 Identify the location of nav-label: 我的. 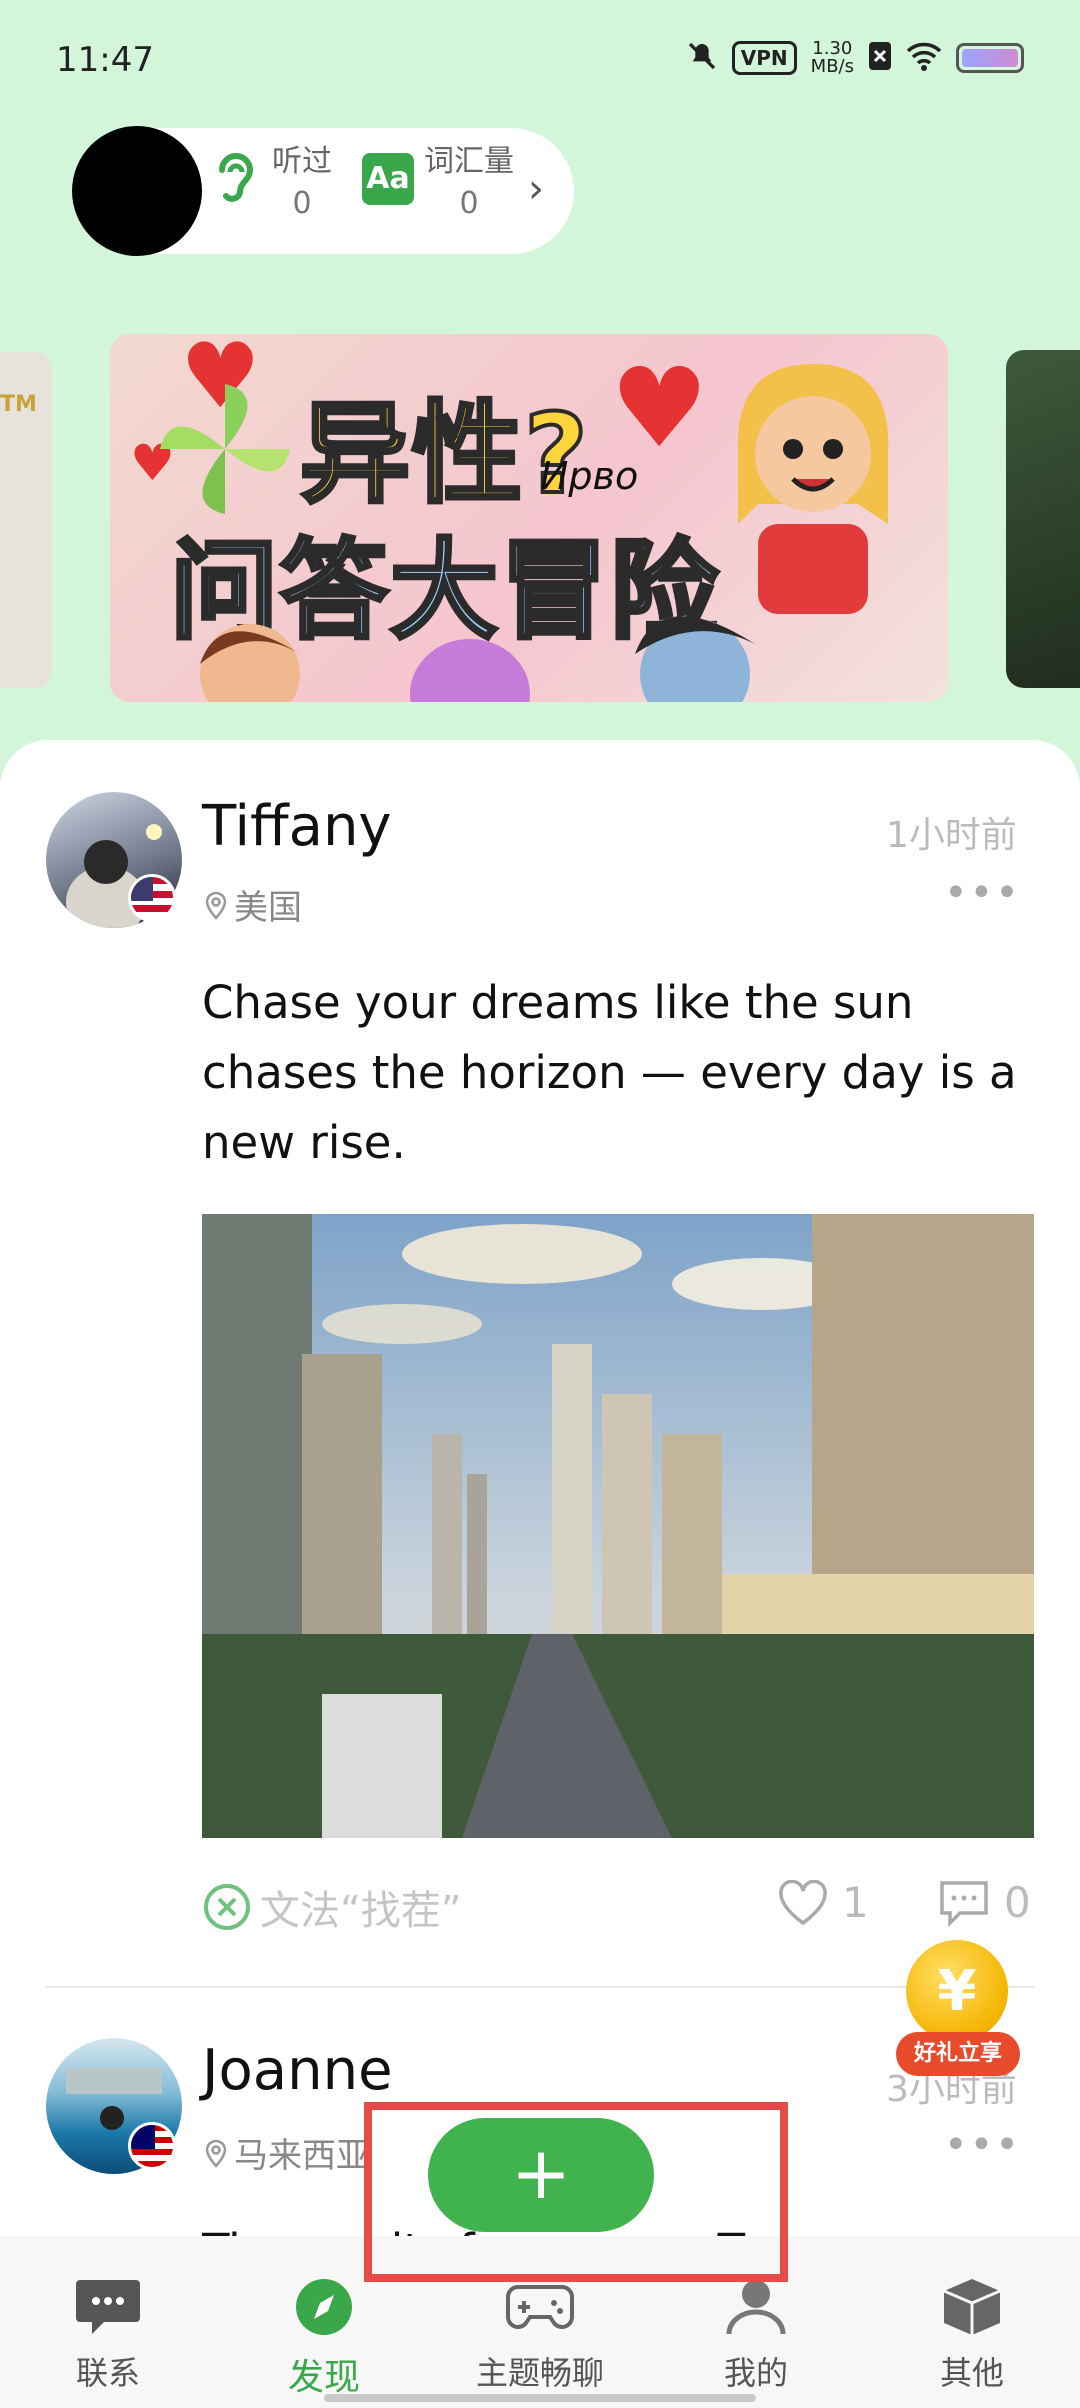
(755, 2373).